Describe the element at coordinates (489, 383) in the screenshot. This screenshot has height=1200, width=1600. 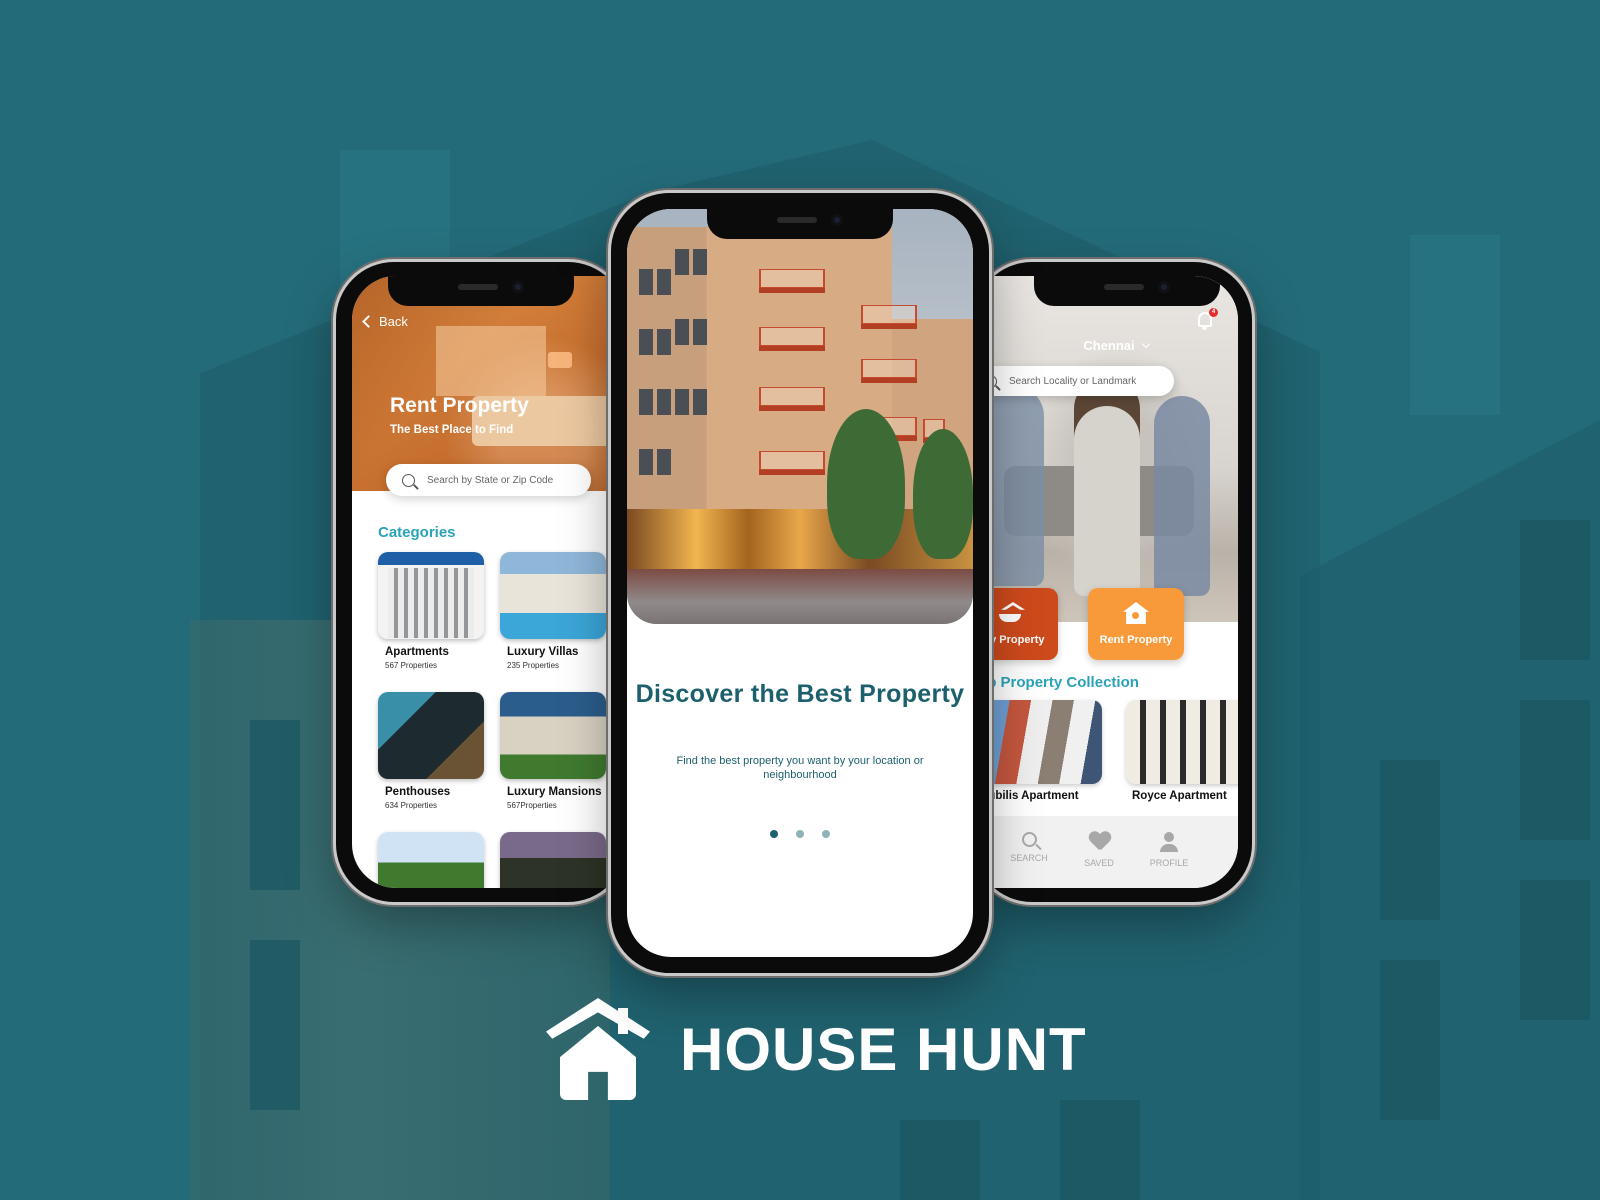
I see `living-room-hero-image` at that location.